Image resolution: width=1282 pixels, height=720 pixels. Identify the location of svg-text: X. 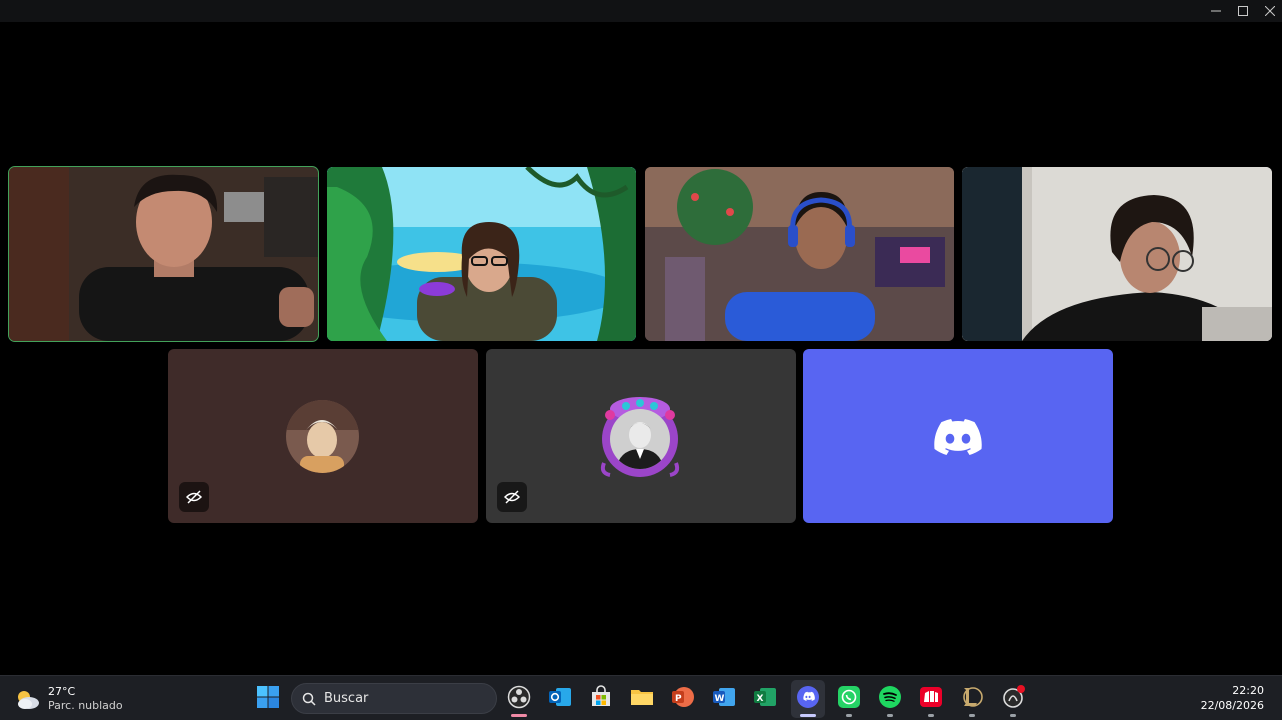
(760, 699).